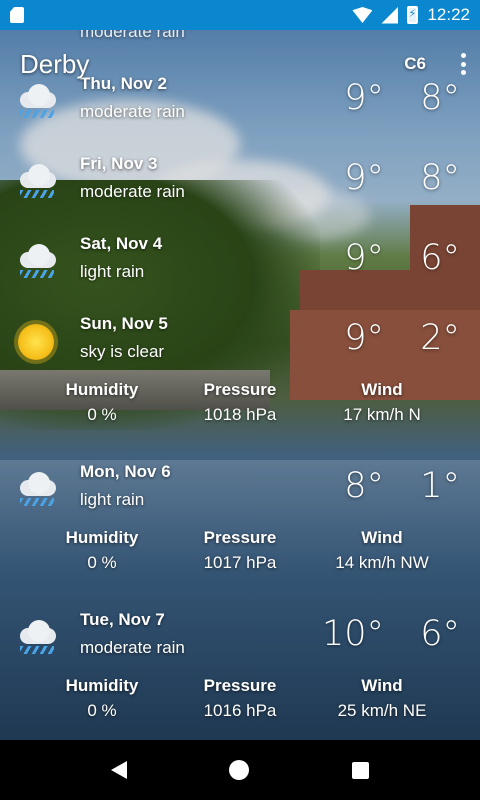 Image resolution: width=480 pixels, height=800 pixels. What do you see at coordinates (382, 710) in the screenshot?
I see `wind-value: 25 km/h NE` at bounding box center [382, 710].